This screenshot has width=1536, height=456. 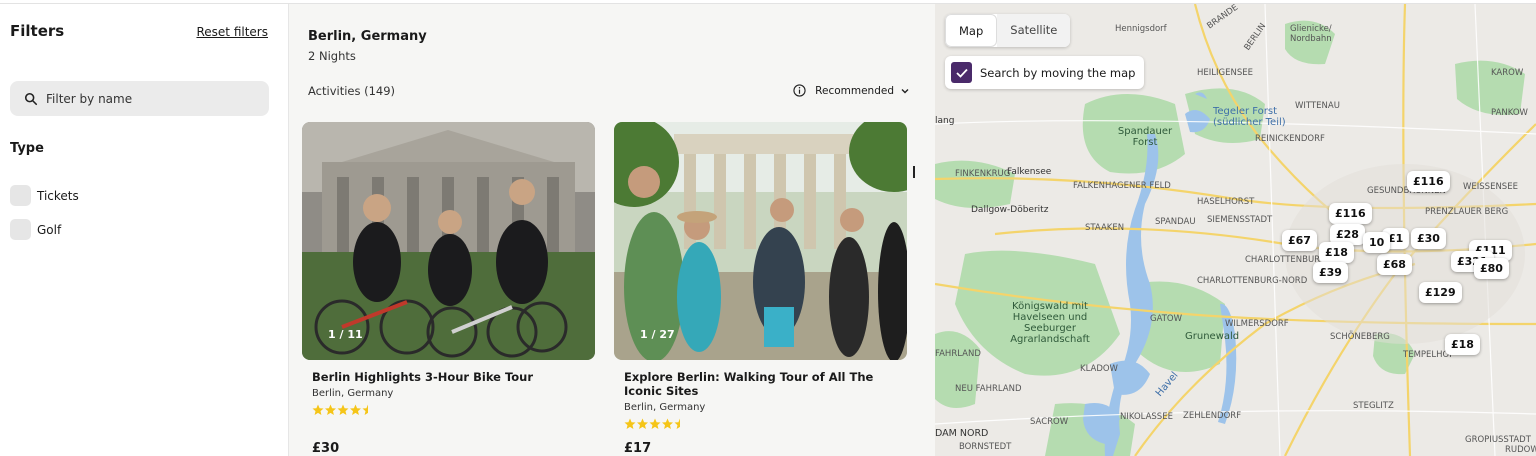 I want to click on destination-title: Berlin, Germany, so click(x=367, y=36).